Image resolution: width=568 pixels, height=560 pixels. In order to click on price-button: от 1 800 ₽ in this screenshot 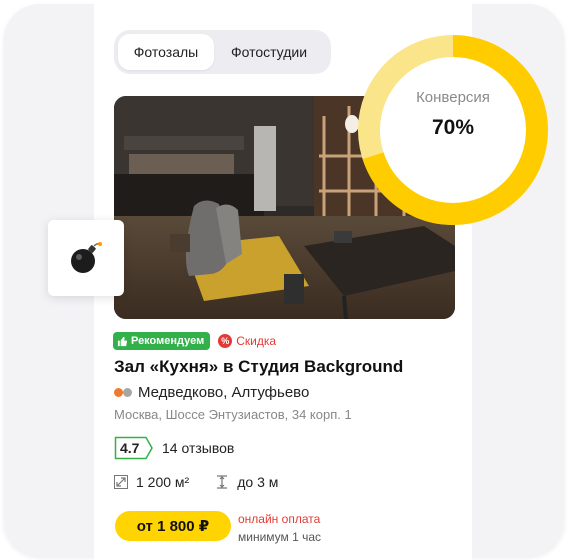, I will do `click(173, 526)`.